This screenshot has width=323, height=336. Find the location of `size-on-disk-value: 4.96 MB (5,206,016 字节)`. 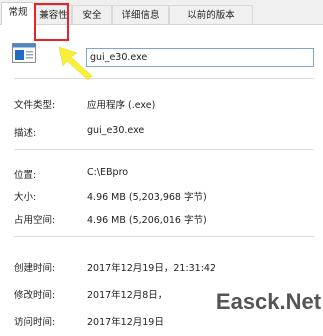

size-on-disk-value: 4.96 MB (5,206,016 字节) is located at coordinates (147, 220).